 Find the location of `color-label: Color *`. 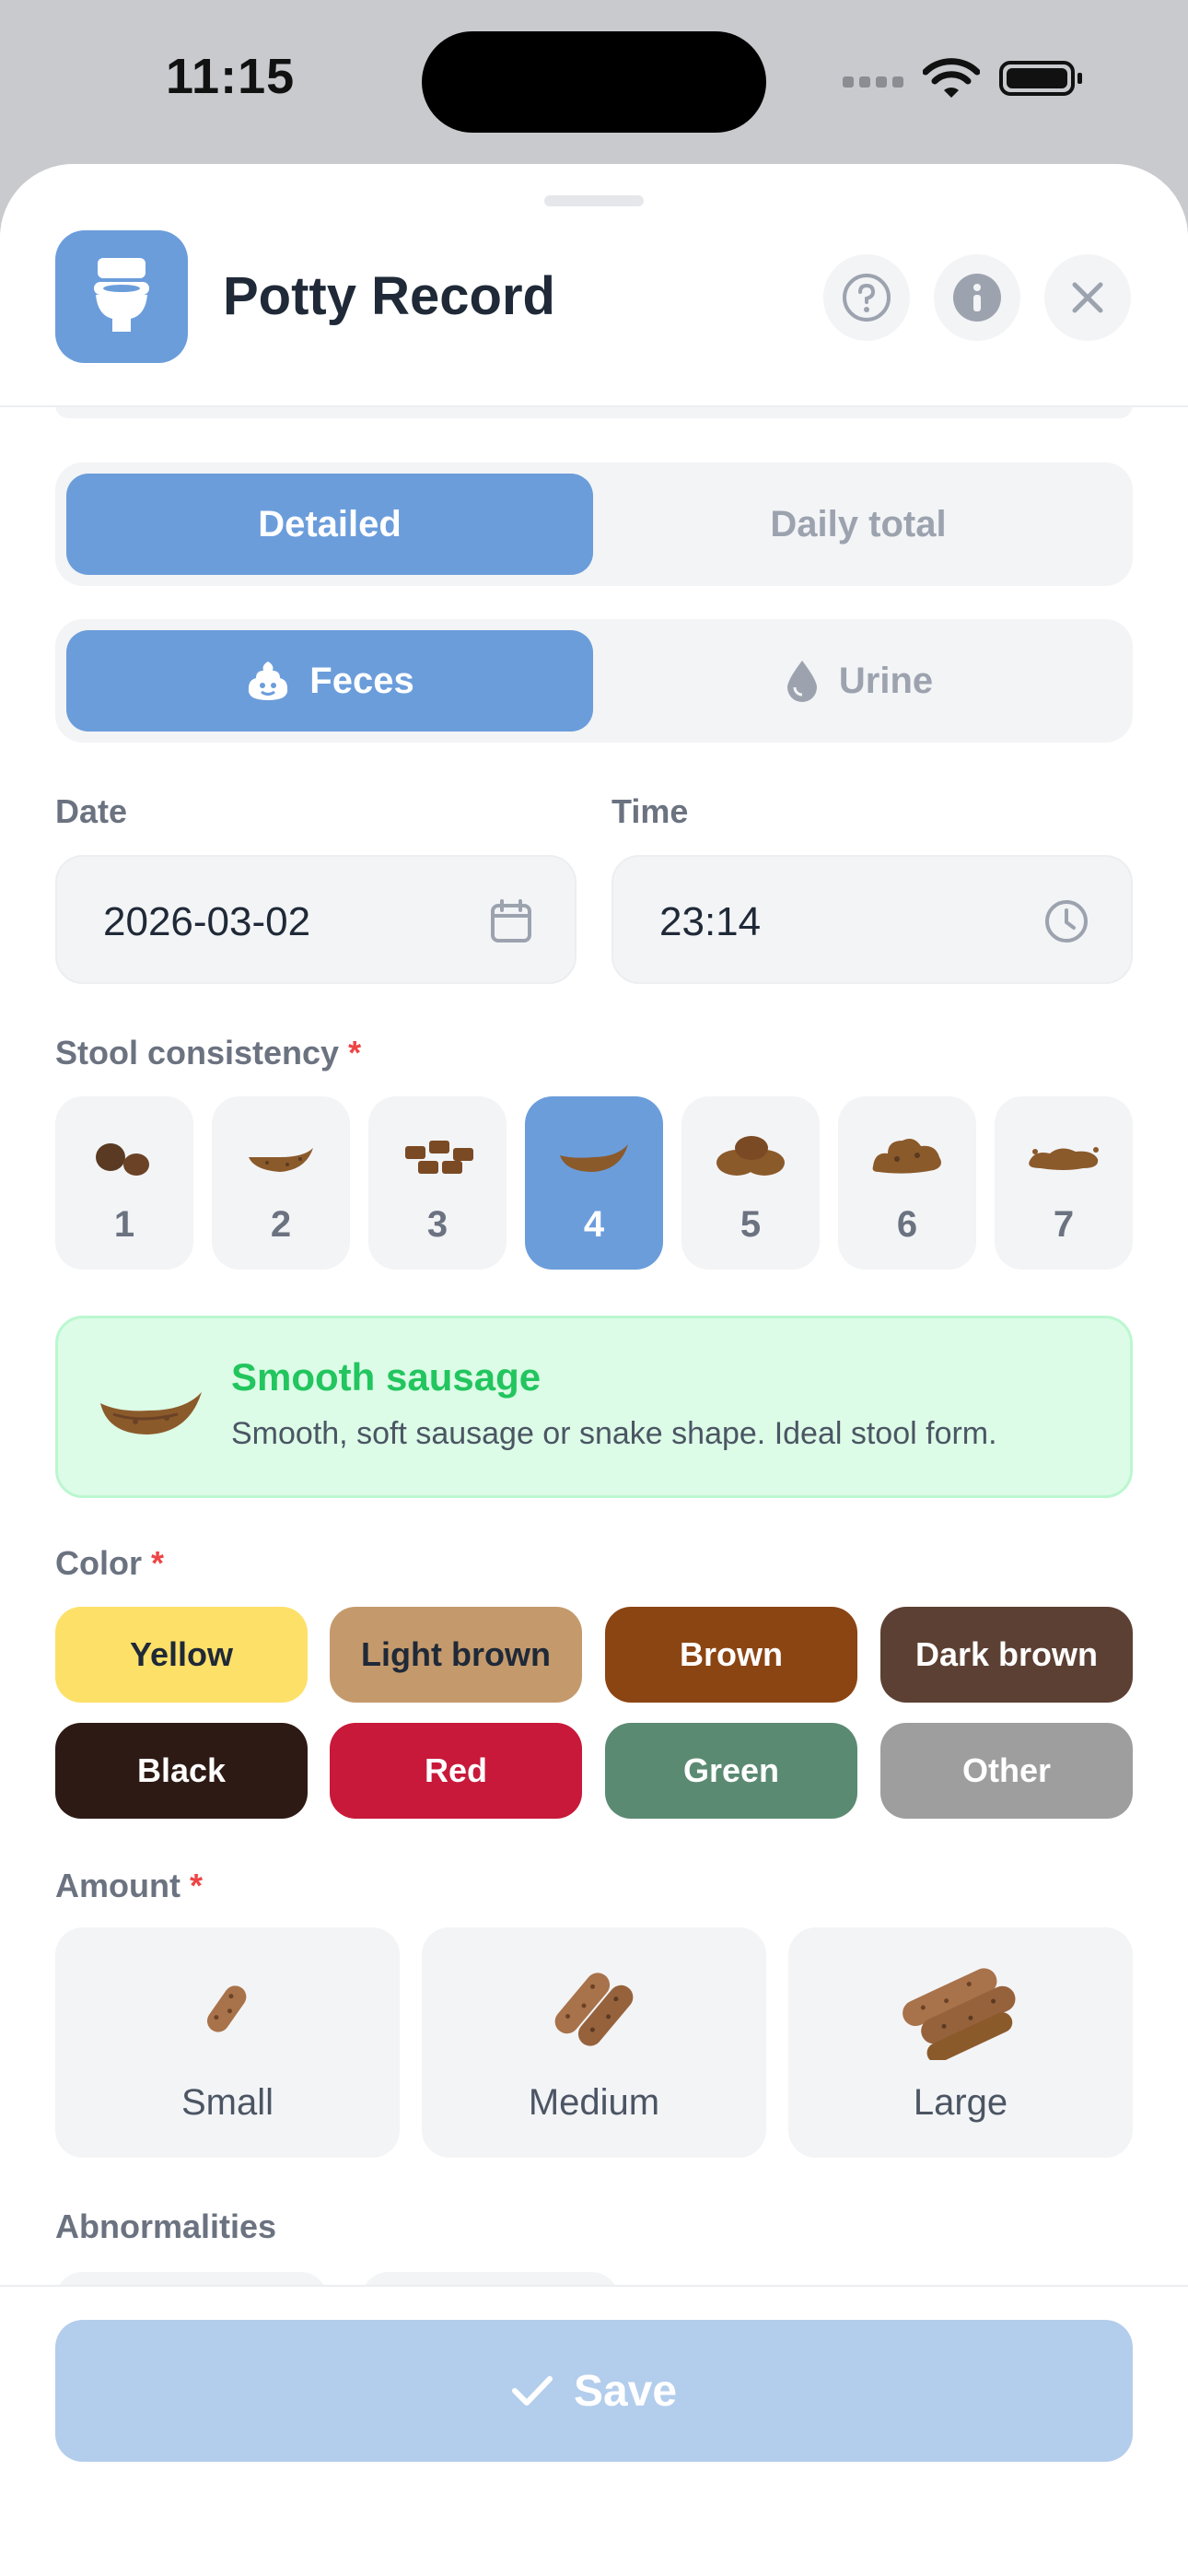

color-label: Color * is located at coordinates (110, 1563).